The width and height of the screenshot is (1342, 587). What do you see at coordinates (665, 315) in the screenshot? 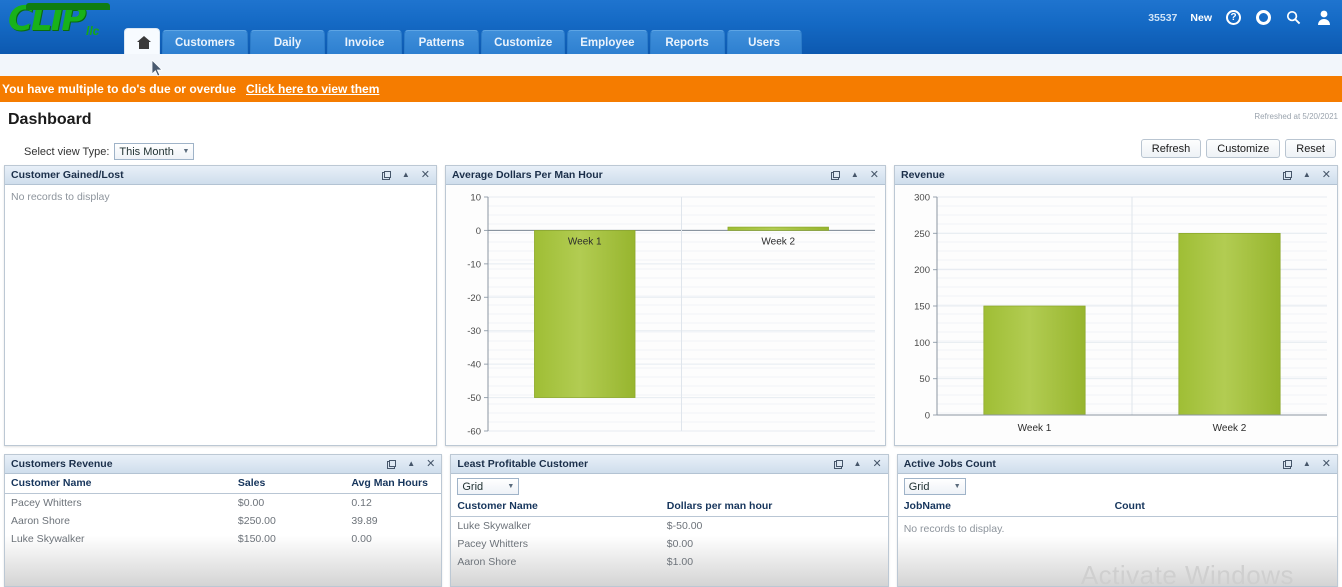
I see `chart-avg-dollars: 10 0 -10 -20 -30 -40 -50 -60 Week 1 Week 2` at bounding box center [665, 315].